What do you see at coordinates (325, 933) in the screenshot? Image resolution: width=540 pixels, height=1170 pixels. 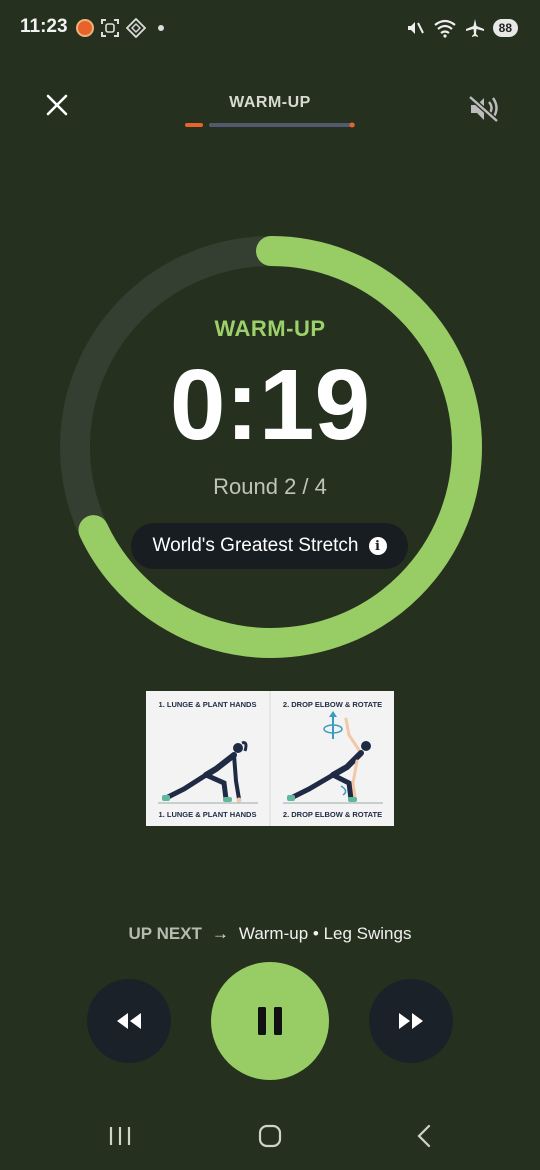 I see `up-next-exercise: Warm-up • Leg Swings` at bounding box center [325, 933].